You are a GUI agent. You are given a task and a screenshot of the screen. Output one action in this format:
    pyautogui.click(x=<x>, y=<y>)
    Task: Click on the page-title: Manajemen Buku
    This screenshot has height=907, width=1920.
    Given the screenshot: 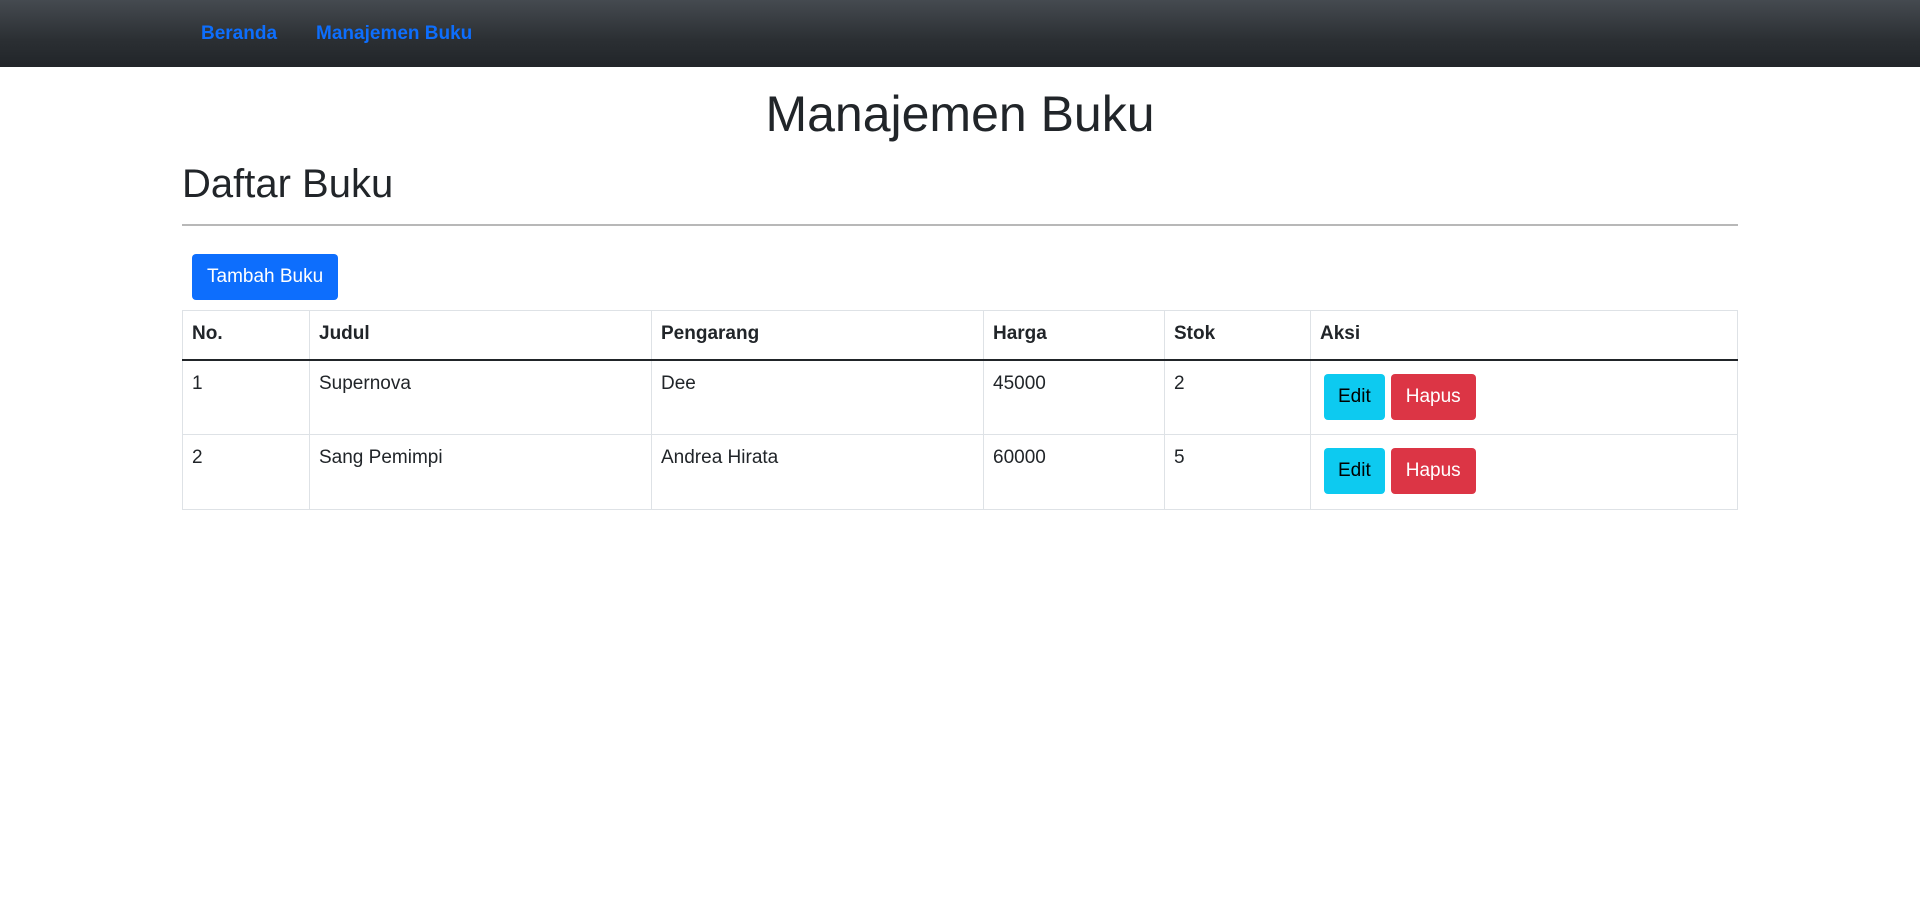 What is the action you would take?
    pyautogui.click(x=960, y=114)
    